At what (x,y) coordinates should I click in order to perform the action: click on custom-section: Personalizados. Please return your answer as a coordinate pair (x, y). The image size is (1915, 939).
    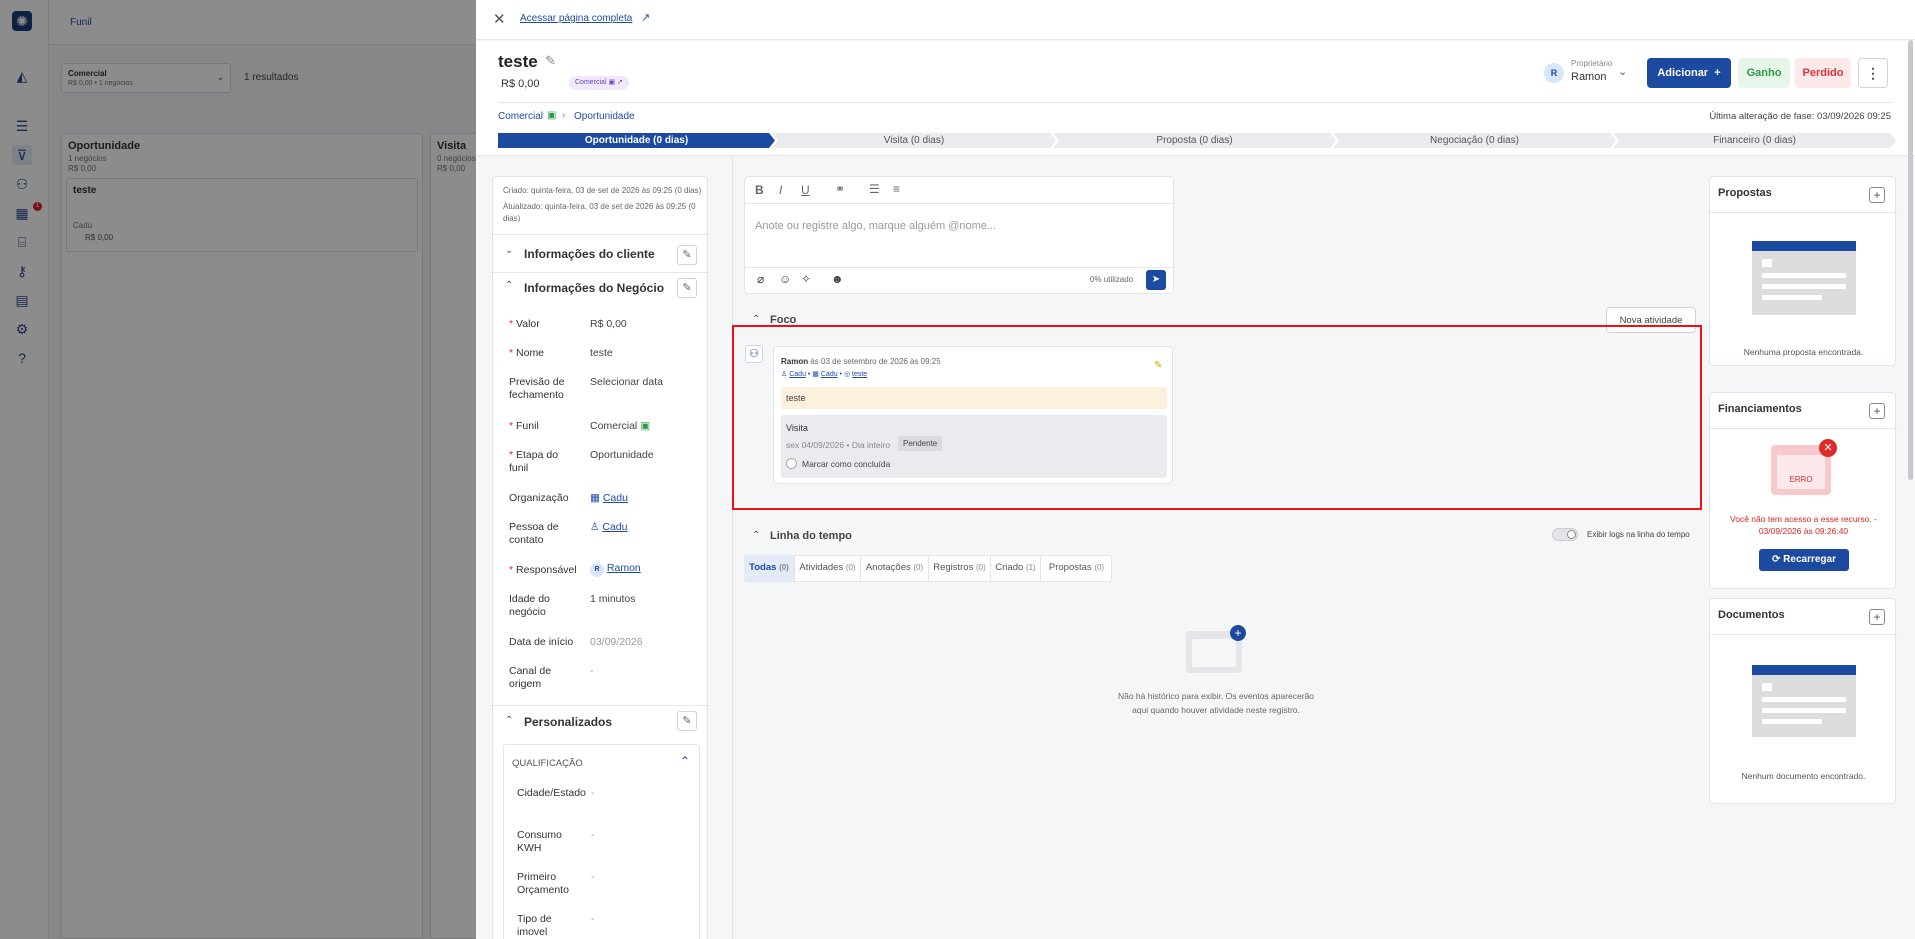
    Looking at the image, I should click on (568, 722).